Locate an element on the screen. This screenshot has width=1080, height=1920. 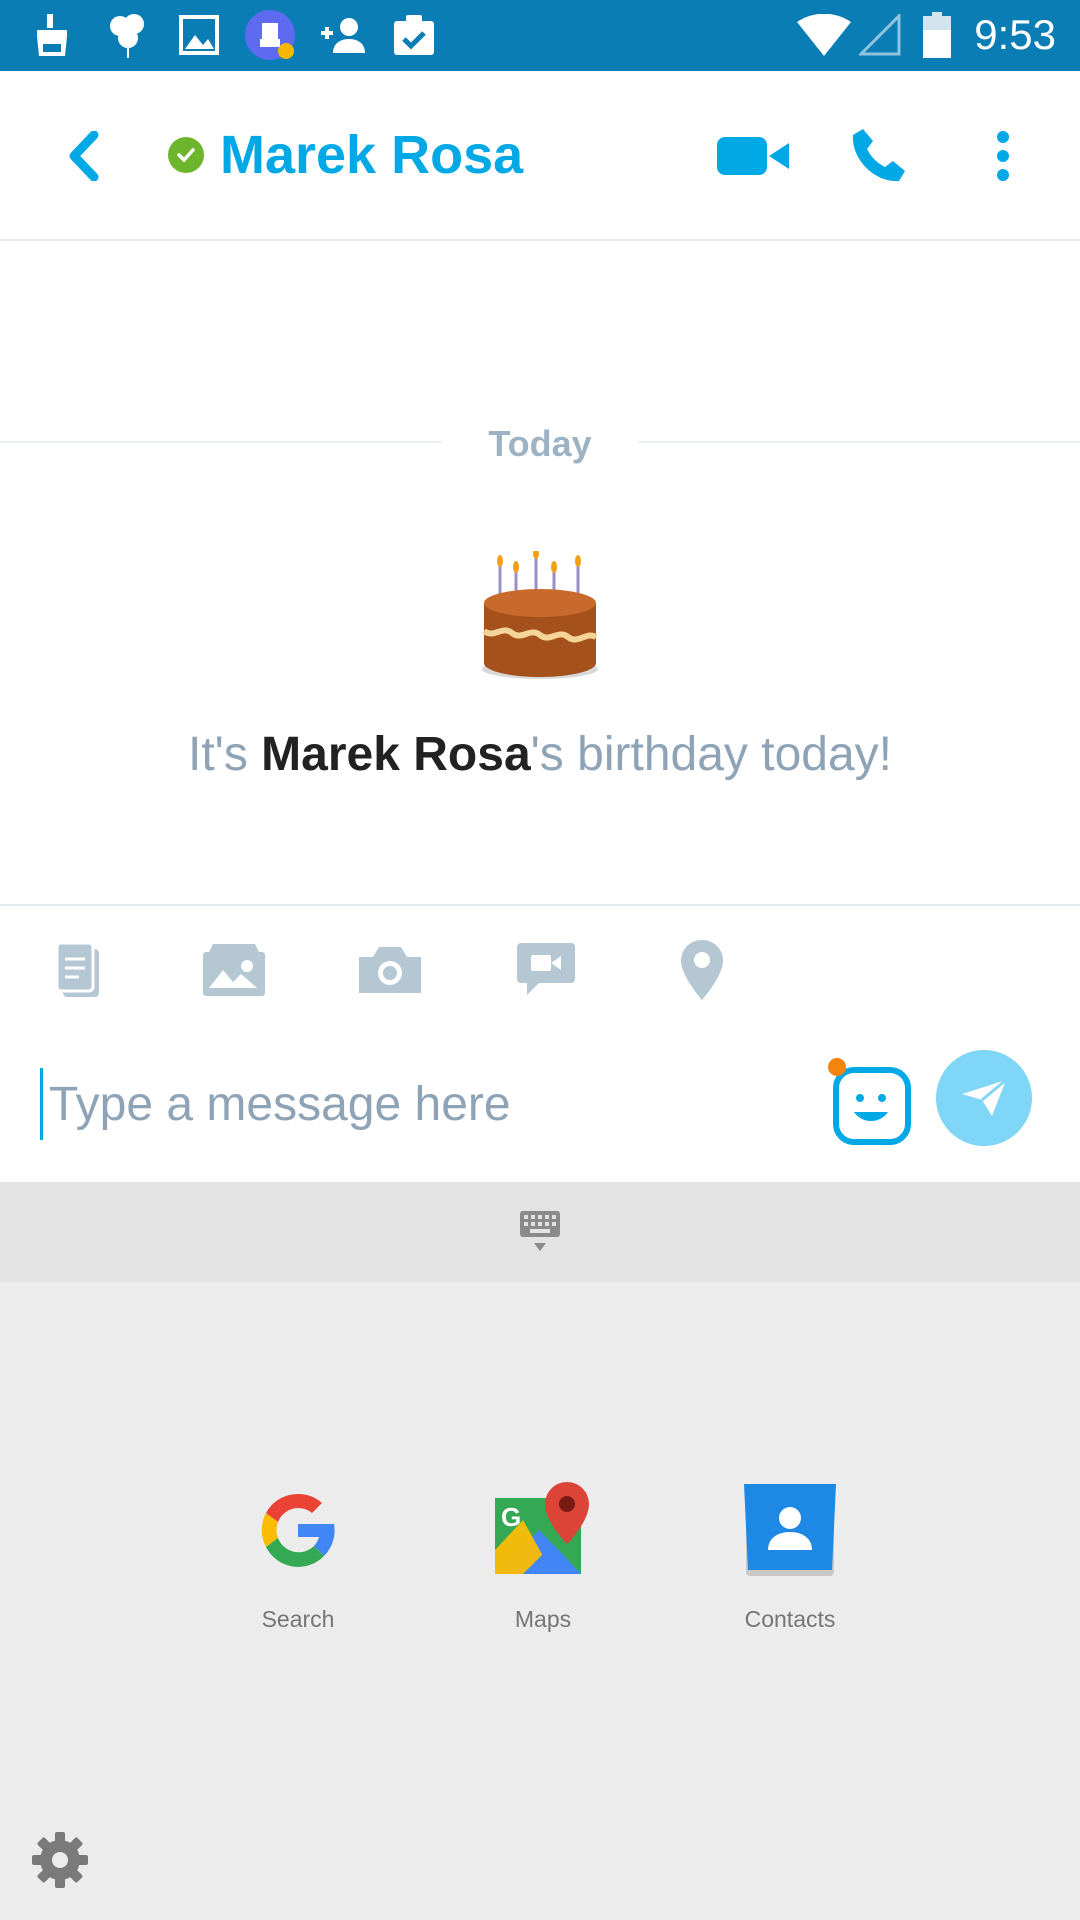
cleaner-app-icon is located at coordinates (270, 35).